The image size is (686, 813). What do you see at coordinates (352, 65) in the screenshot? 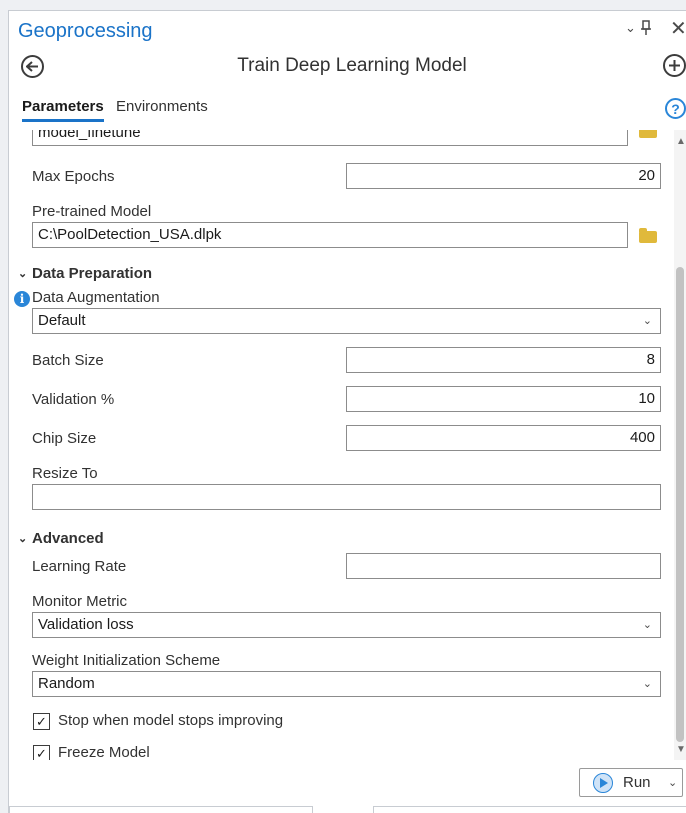
I see `tool-title: Train Deep Learning Model` at bounding box center [352, 65].